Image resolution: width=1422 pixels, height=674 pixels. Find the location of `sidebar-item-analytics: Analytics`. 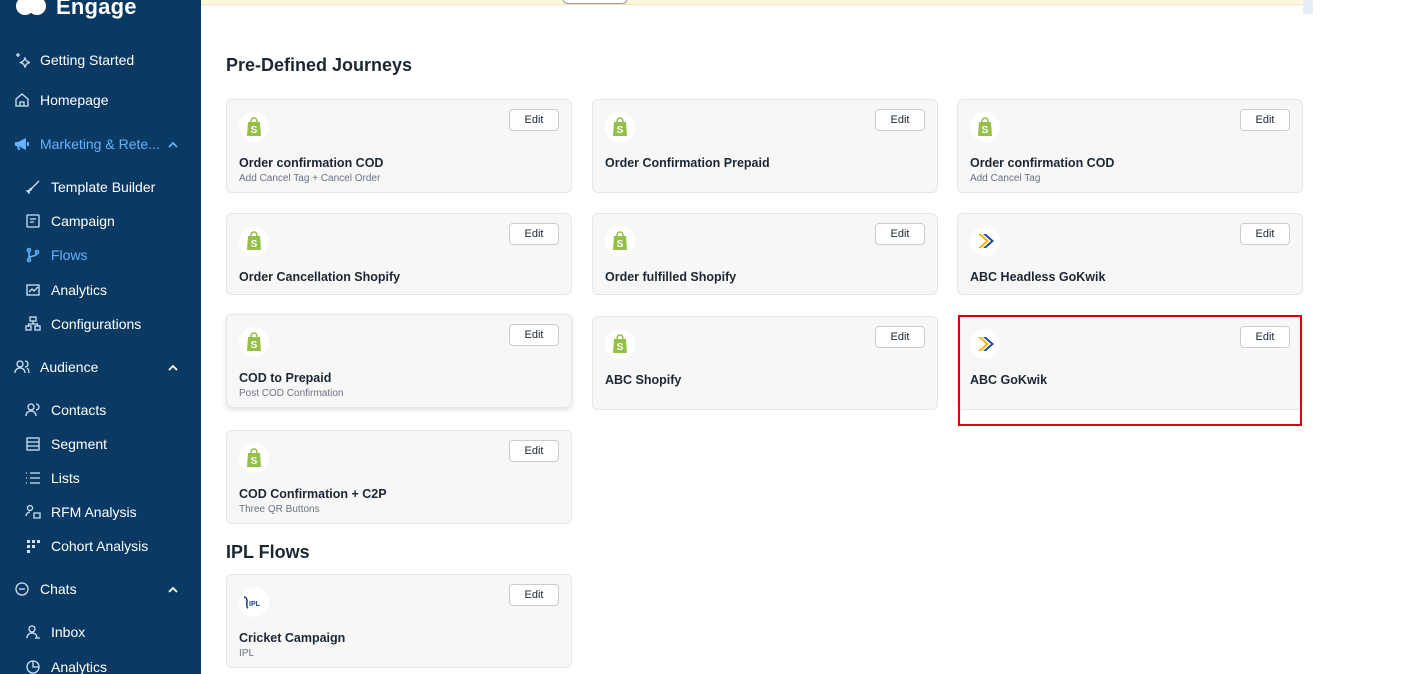

sidebar-item-analytics: Analytics is located at coordinates (100, 290).